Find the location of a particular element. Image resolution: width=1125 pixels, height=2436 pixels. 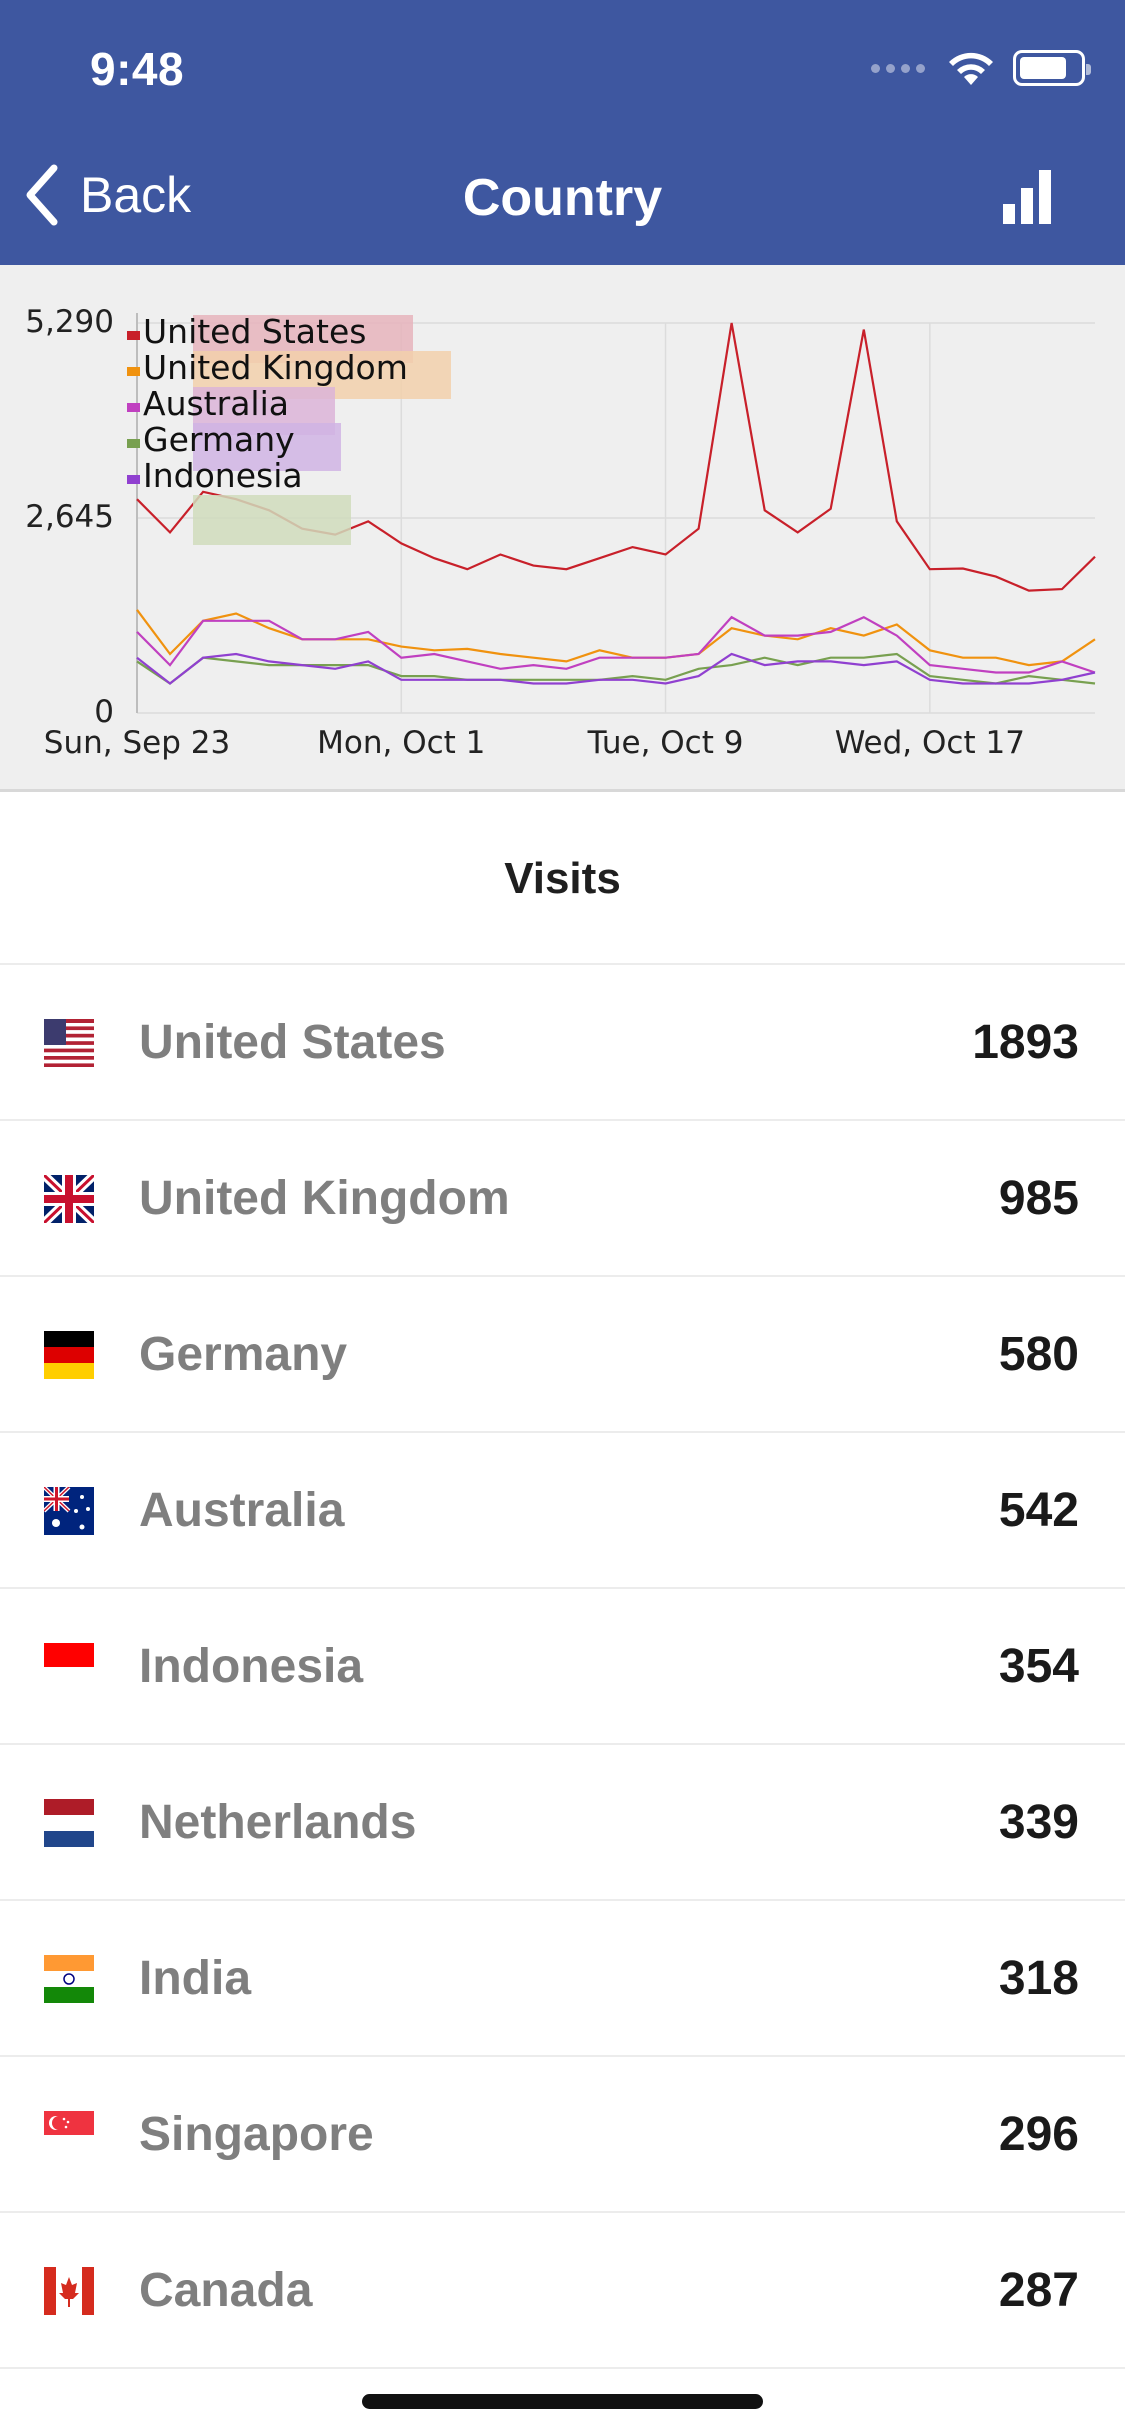

country-row-germany: Germany 580 is located at coordinates (562, 1355).